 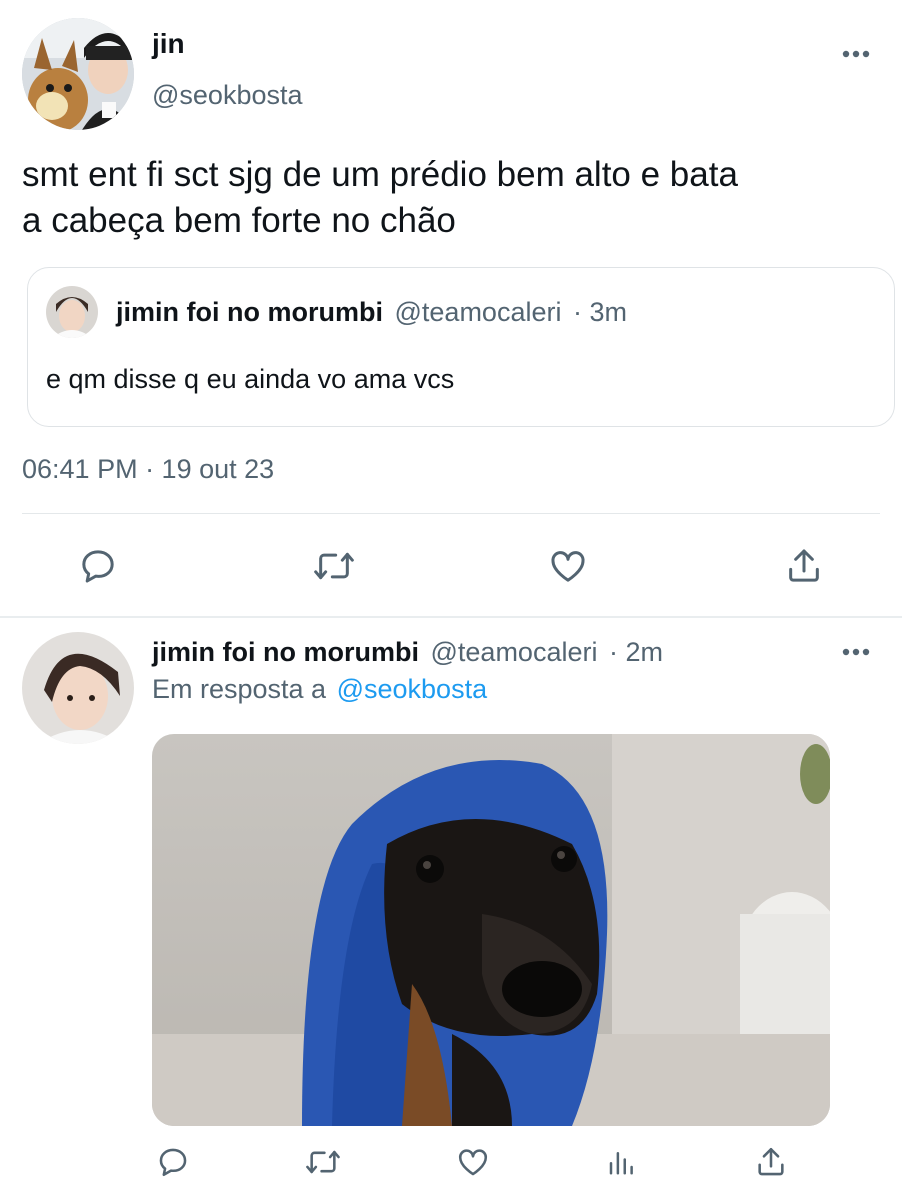 I want to click on quoted-author-name: jimin foi no morumbi, so click(x=249, y=312).